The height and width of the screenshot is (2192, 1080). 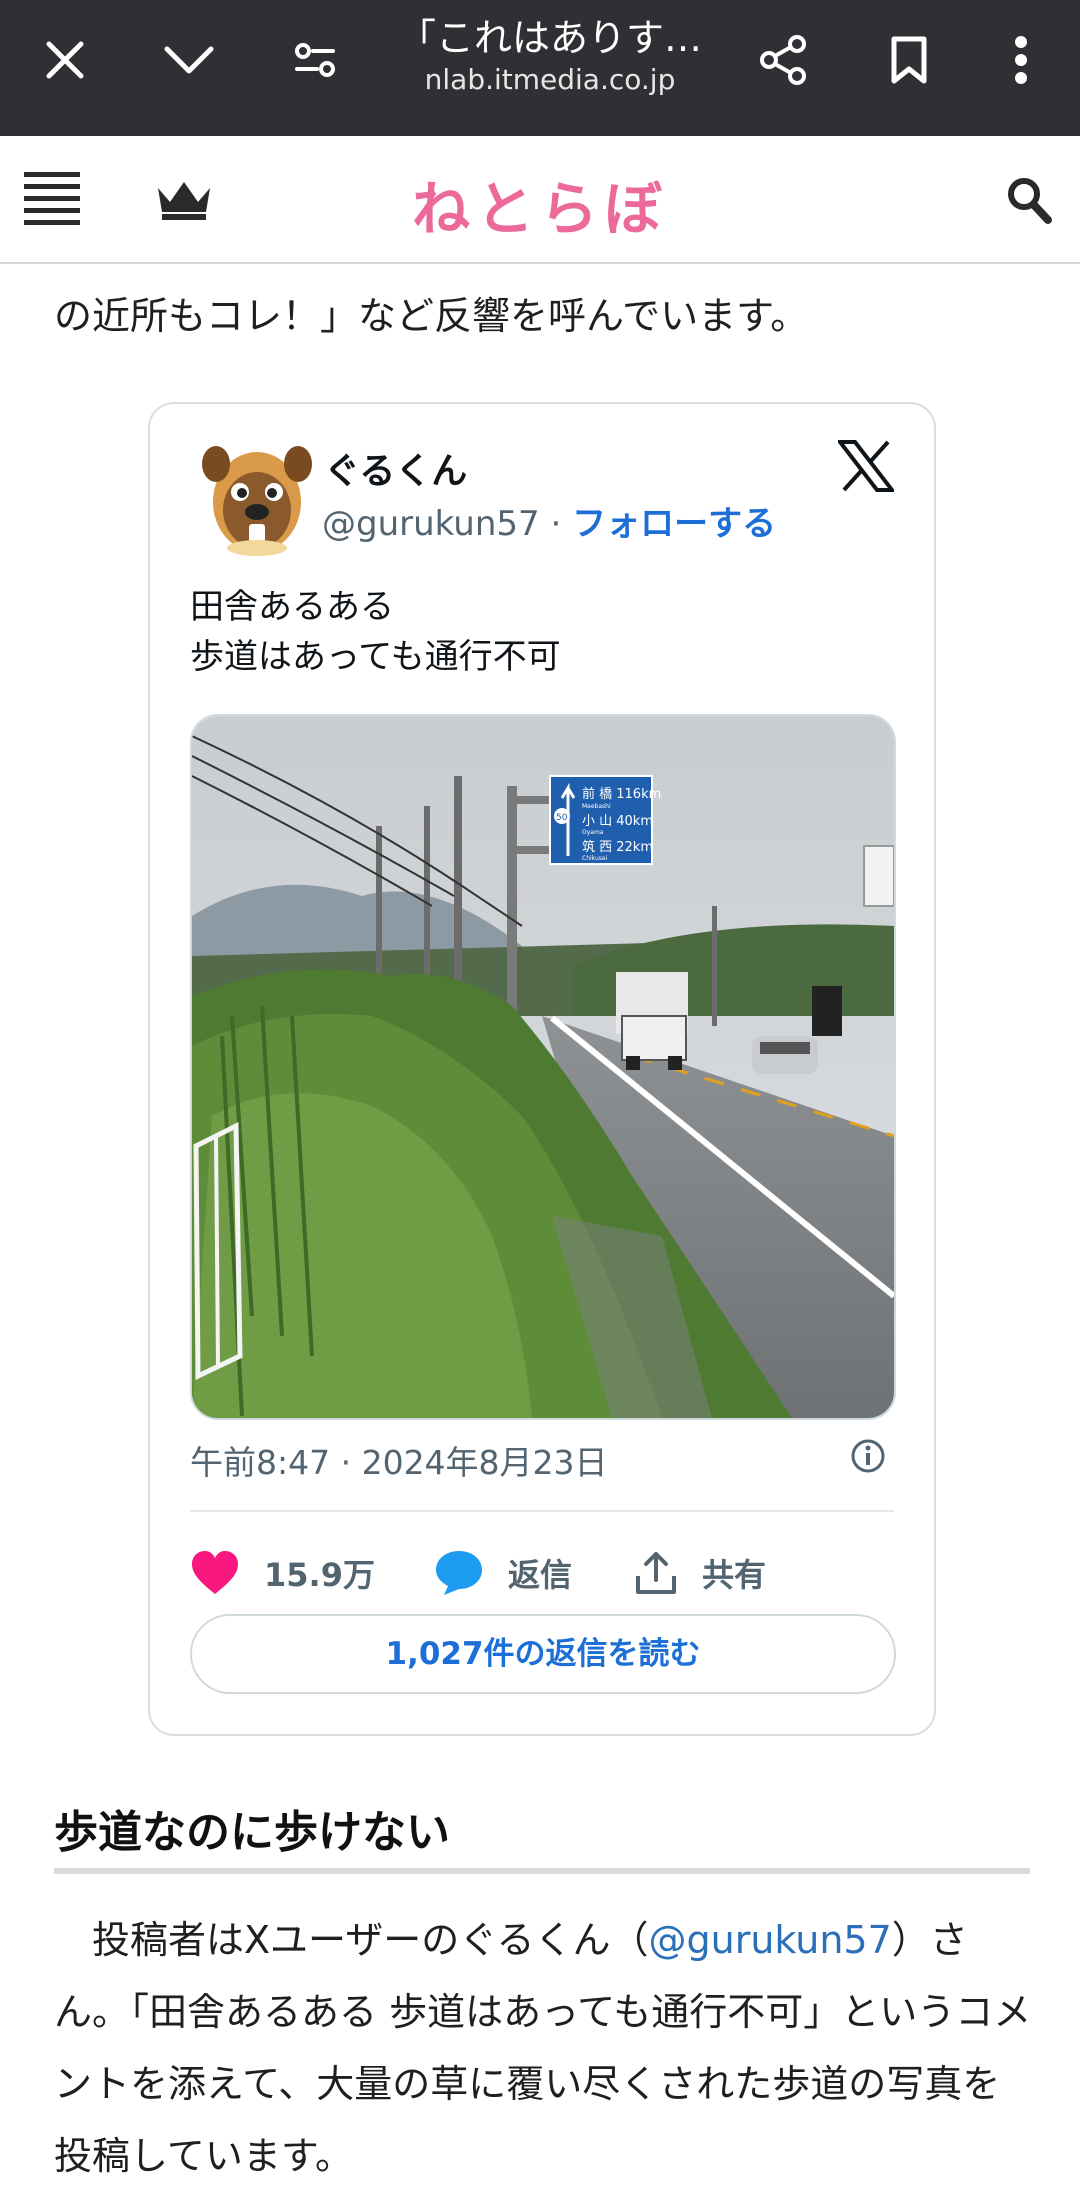 I want to click on search-icon, so click(x=1029, y=202).